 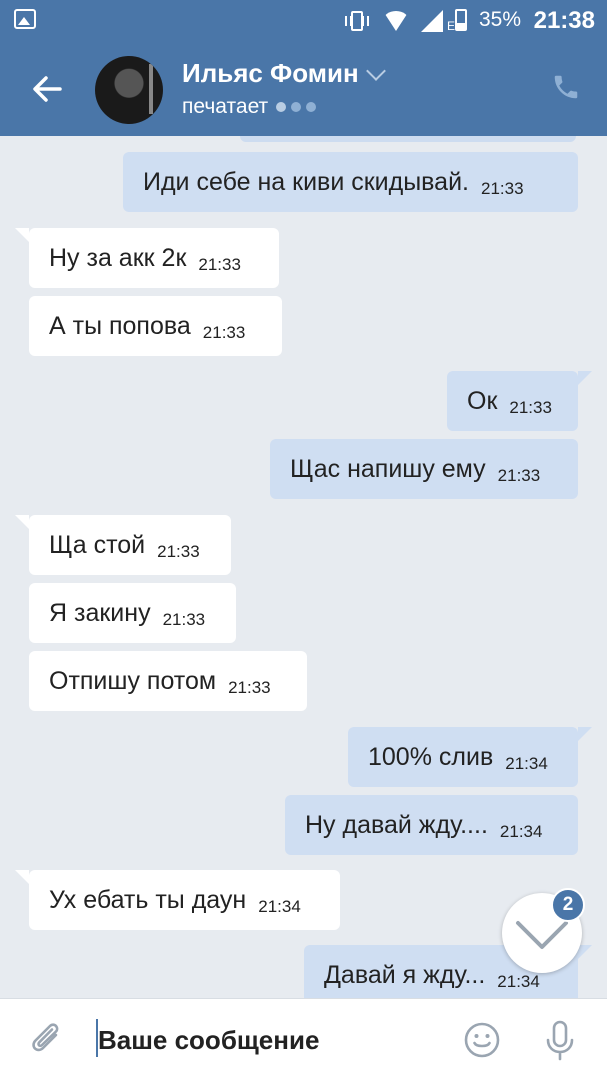 I want to click on paperclip-icon, so click(x=47, y=1040).